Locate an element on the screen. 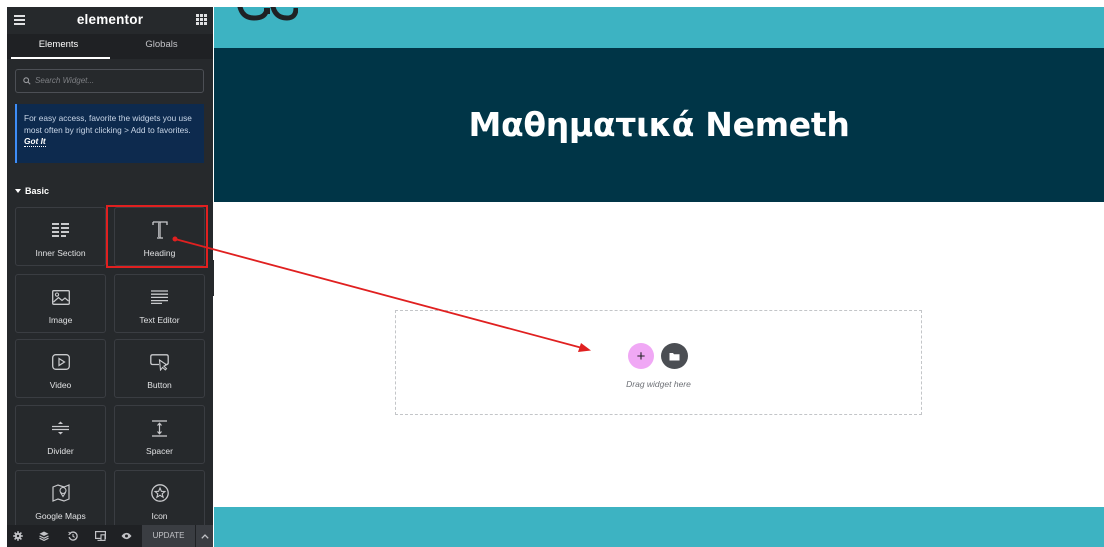 This screenshot has width=1104, height=547. widget-inner-section: Inner Section is located at coordinates (60, 236).